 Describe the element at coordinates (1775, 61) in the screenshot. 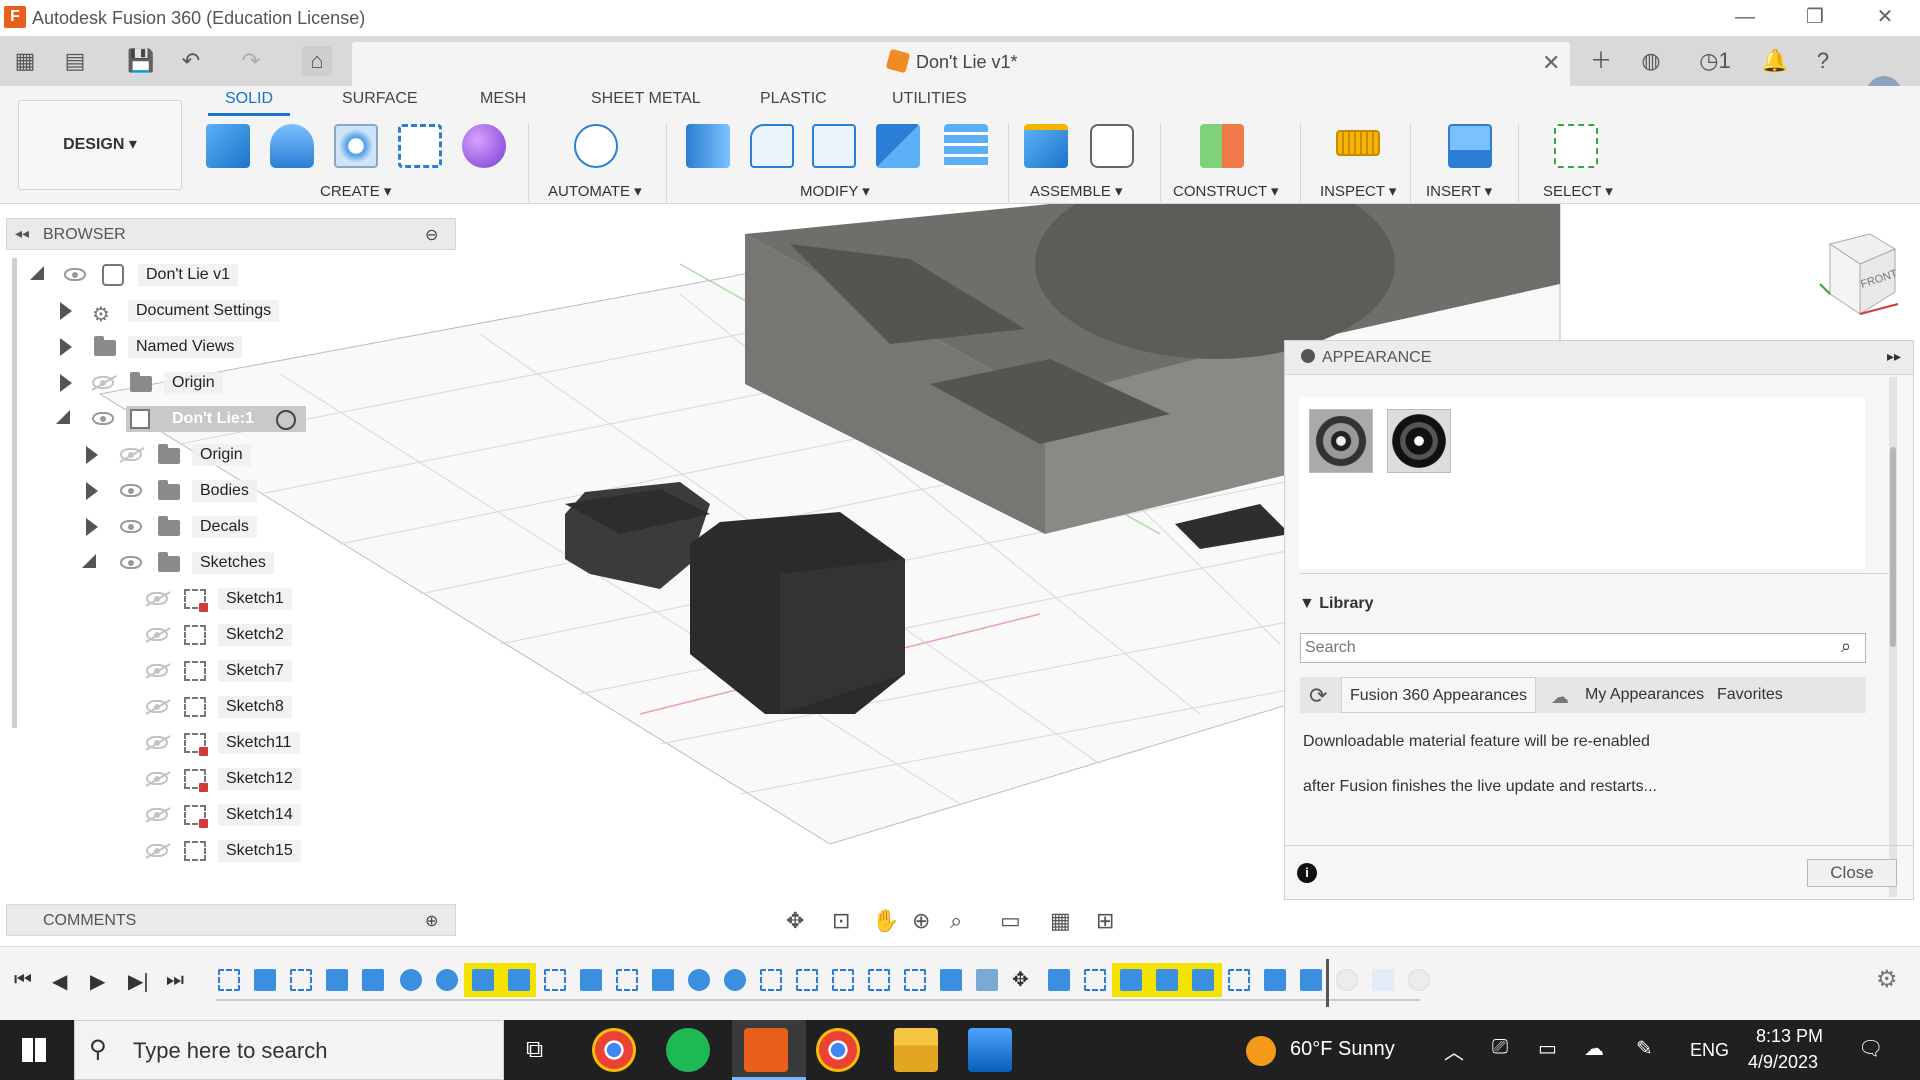

I see `notifications-bell-icon: 🔔` at that location.